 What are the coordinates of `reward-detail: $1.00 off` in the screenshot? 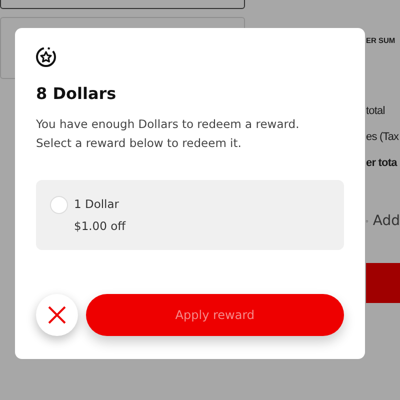 It's located at (100, 226).